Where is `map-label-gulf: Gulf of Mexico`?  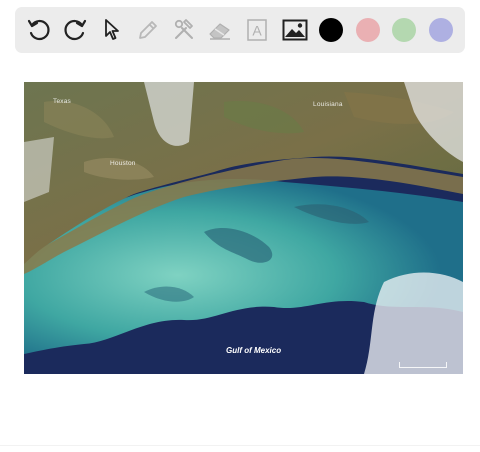 map-label-gulf: Gulf of Mexico is located at coordinates (254, 350).